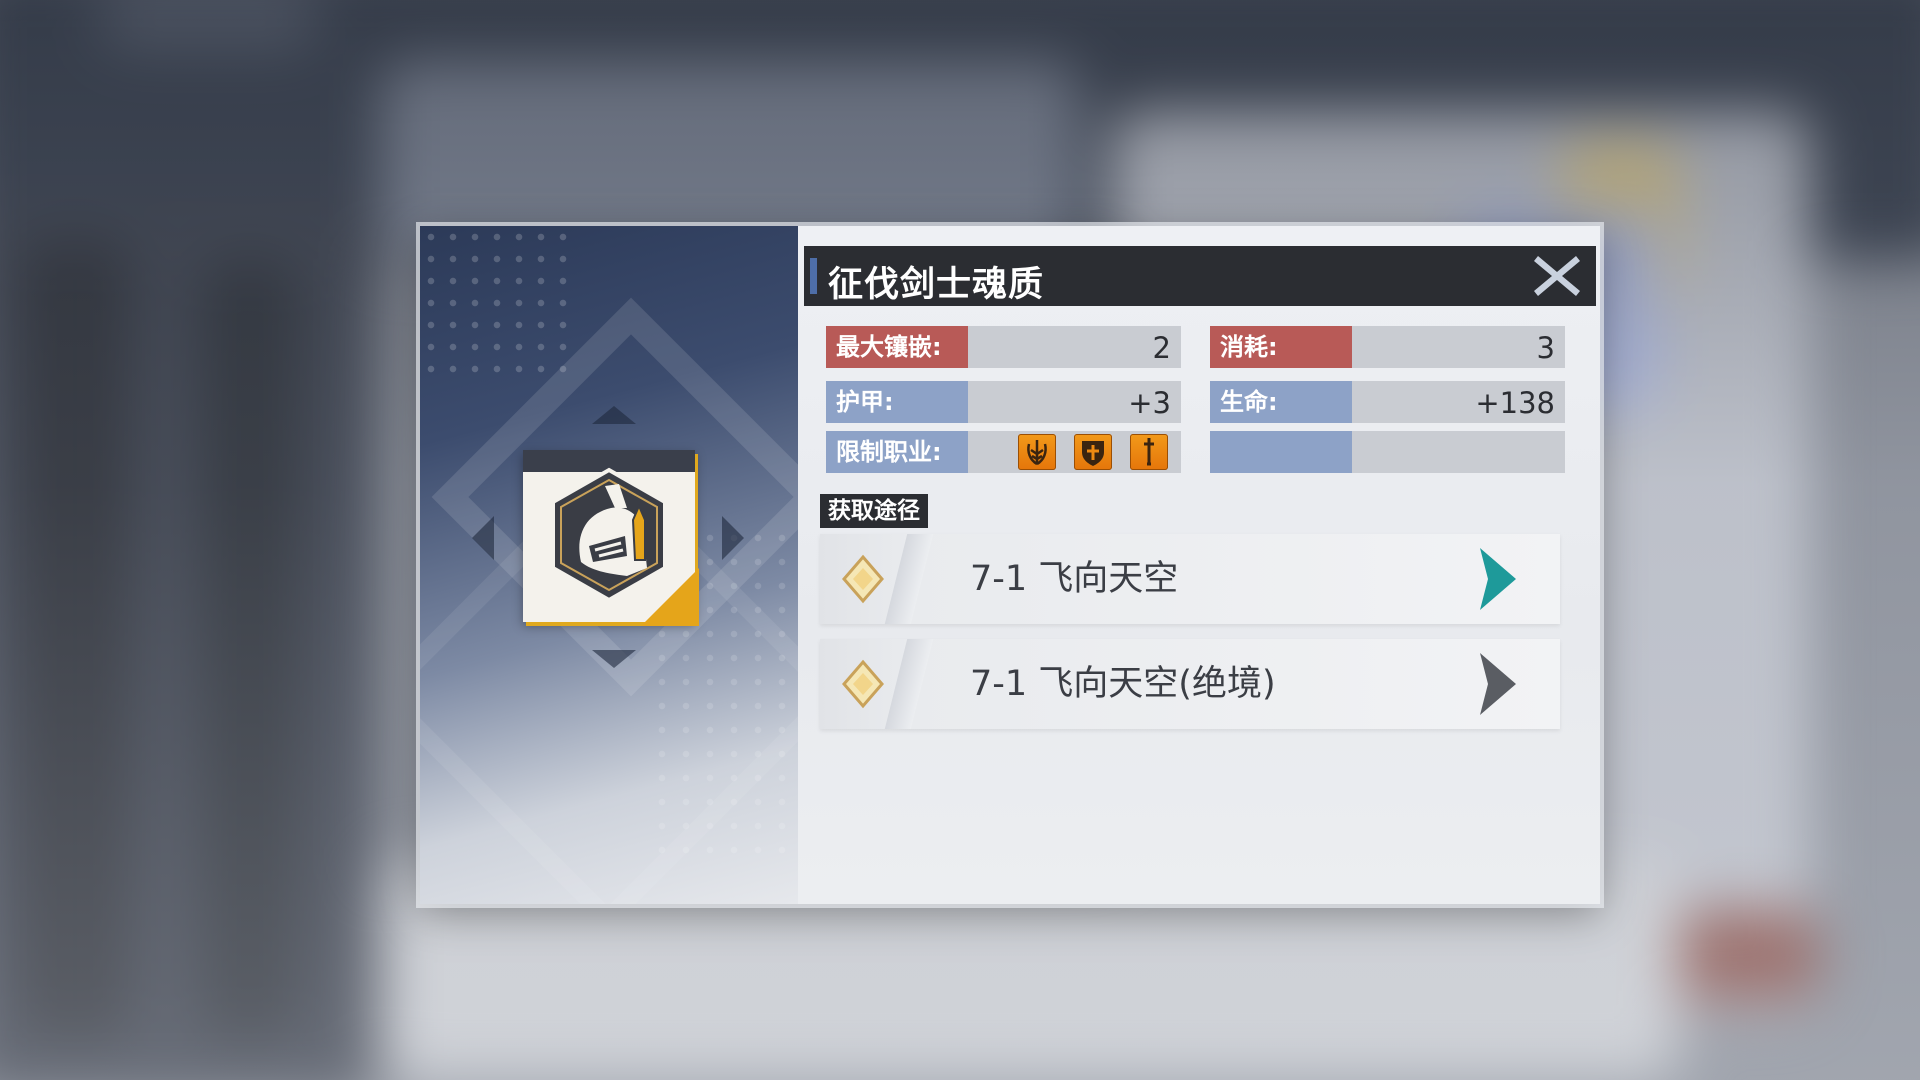 The width and height of the screenshot is (1920, 1080). Describe the element at coordinates (1498, 684) in the screenshot. I see `gray-chevron-icon` at that location.